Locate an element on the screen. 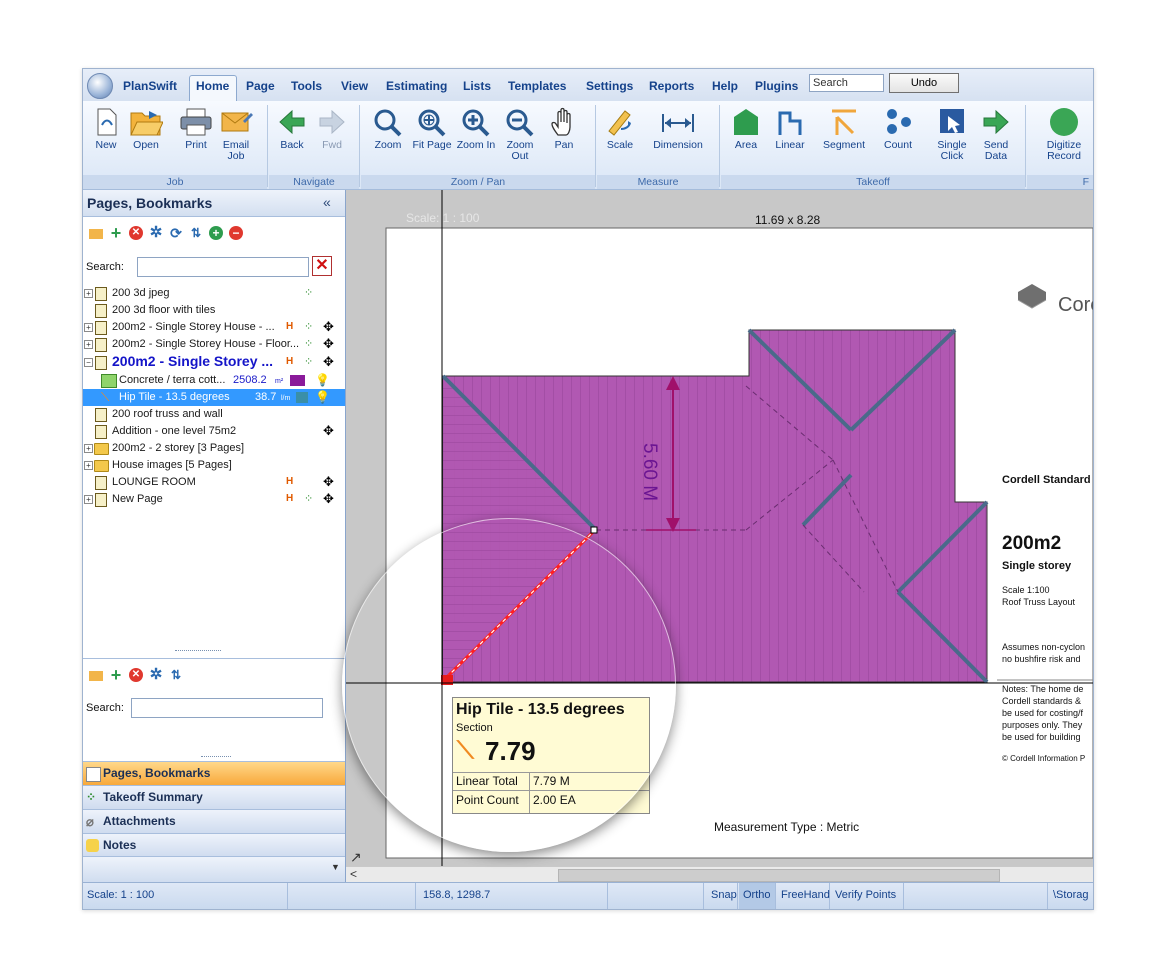  zoom-out-button: Zoom Out is located at coordinates (520, 140).